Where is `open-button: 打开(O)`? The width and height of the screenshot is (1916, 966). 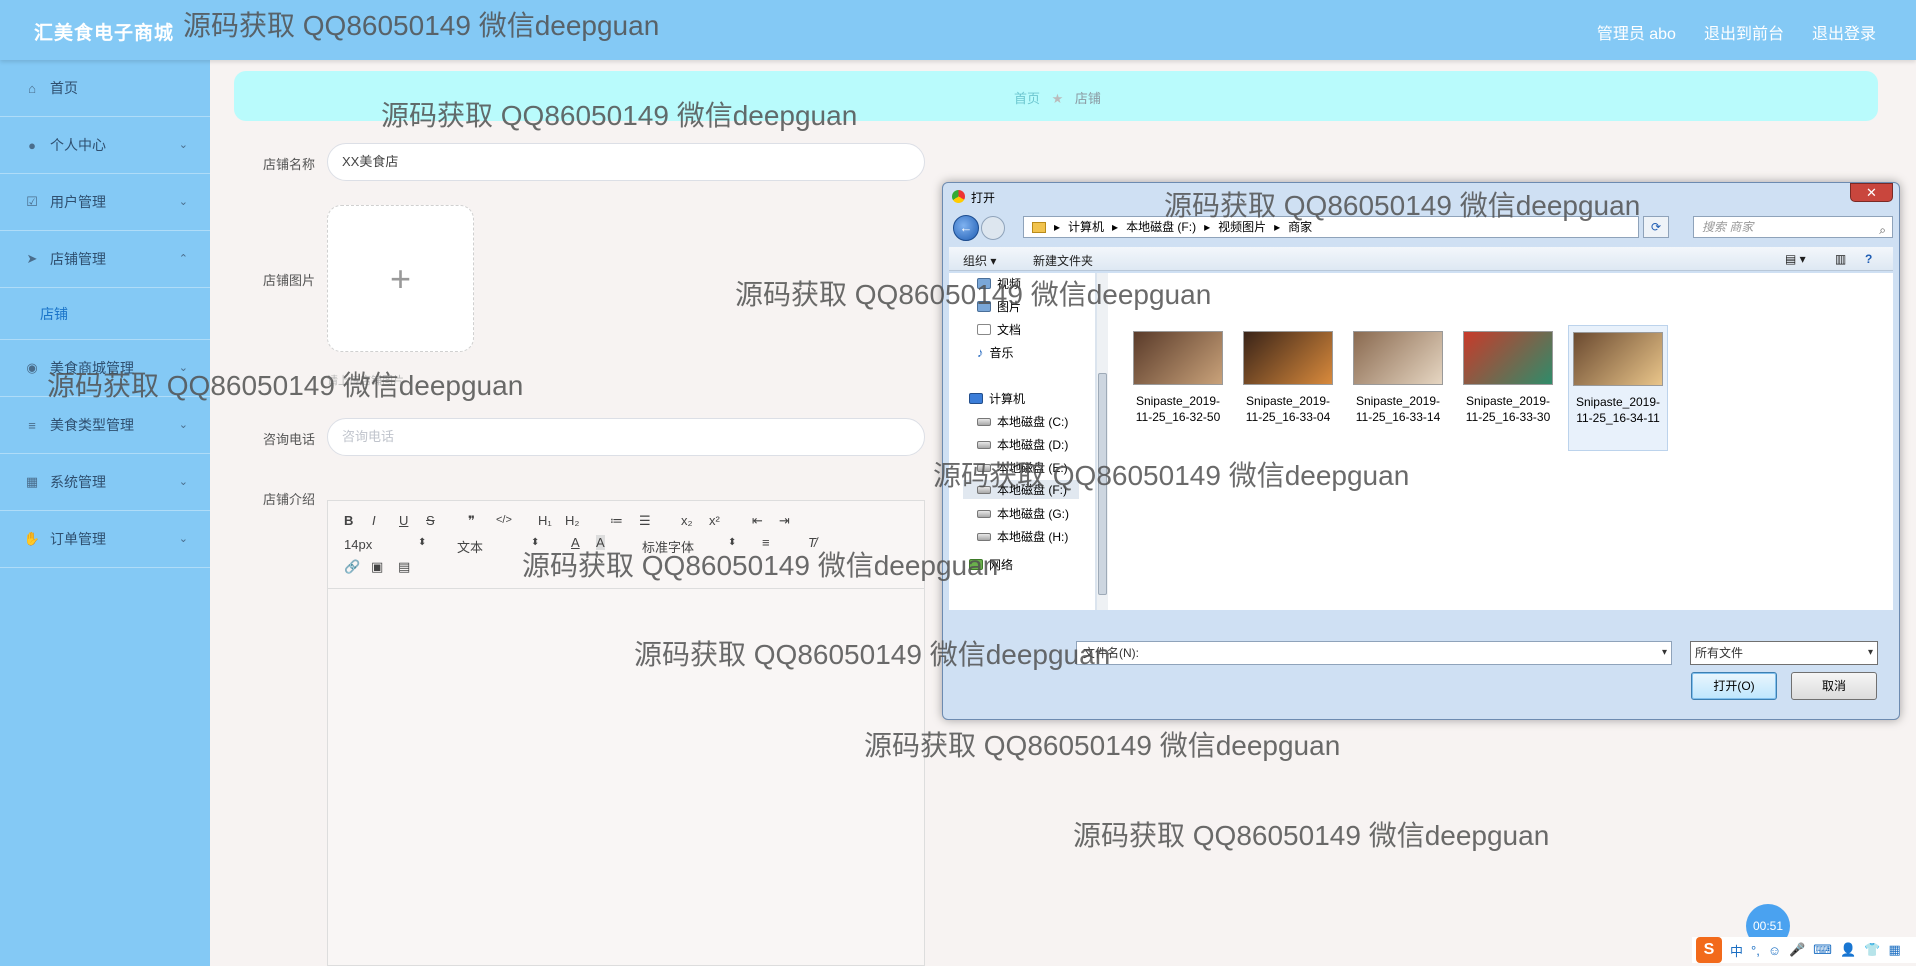
open-button: 打开(O) is located at coordinates (1734, 686).